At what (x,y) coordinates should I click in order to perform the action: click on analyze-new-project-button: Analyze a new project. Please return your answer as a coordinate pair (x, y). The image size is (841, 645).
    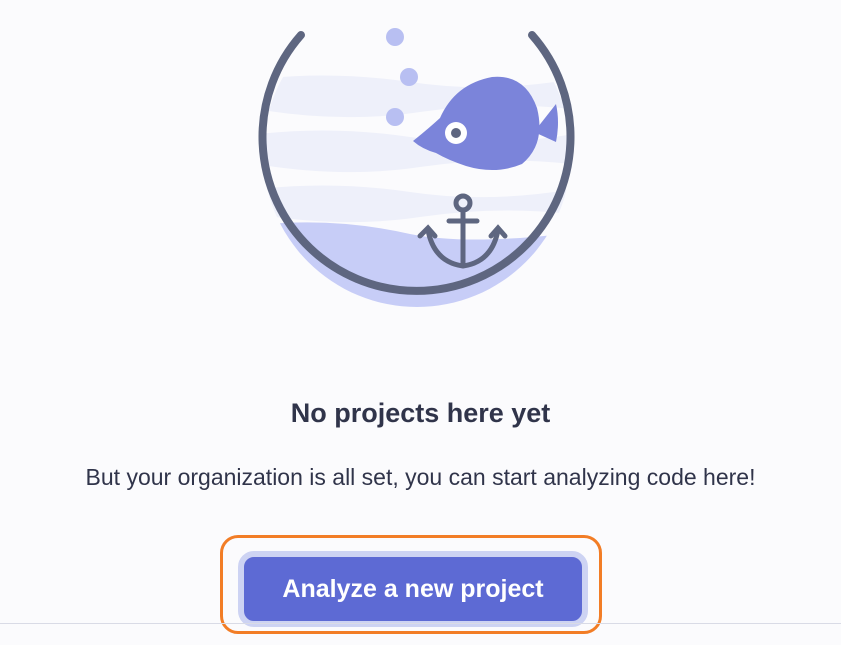
    Looking at the image, I should click on (413, 589).